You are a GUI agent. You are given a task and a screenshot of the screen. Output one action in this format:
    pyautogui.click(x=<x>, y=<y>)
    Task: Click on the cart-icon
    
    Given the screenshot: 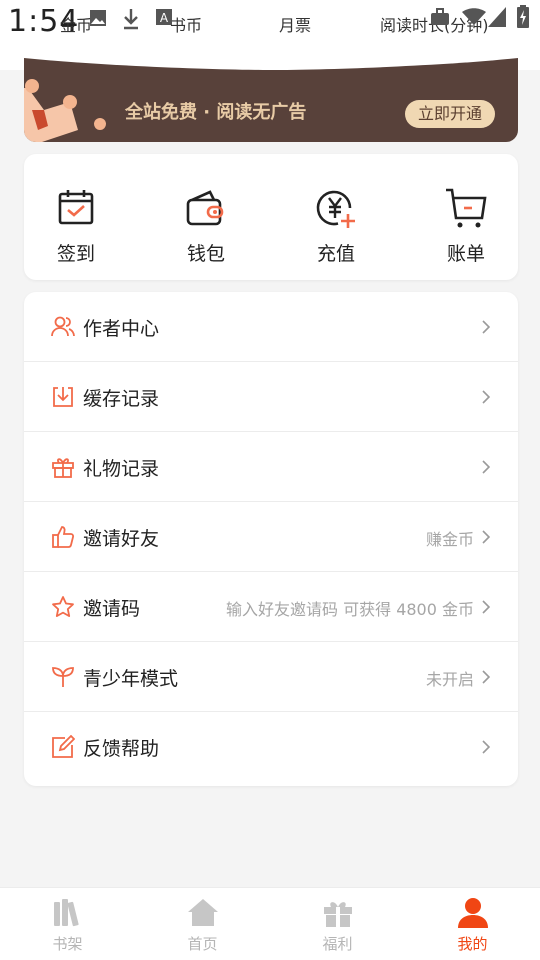 What is the action you would take?
    pyautogui.click(x=466, y=208)
    